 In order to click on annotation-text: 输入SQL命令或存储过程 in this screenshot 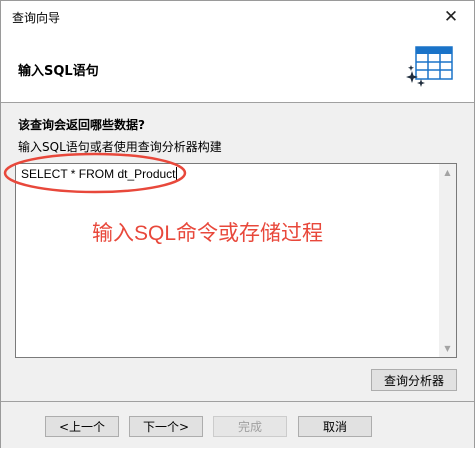, I will do `click(208, 233)`.